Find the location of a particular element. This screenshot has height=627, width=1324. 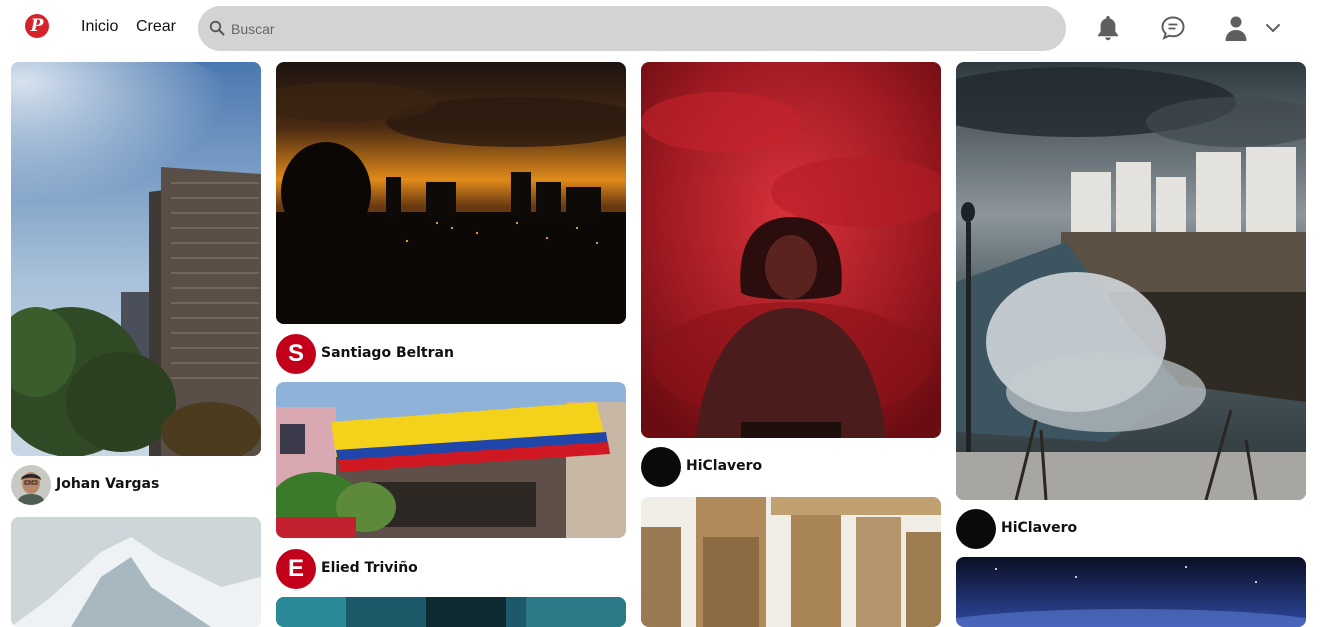

search-bar is located at coordinates (632, 28).